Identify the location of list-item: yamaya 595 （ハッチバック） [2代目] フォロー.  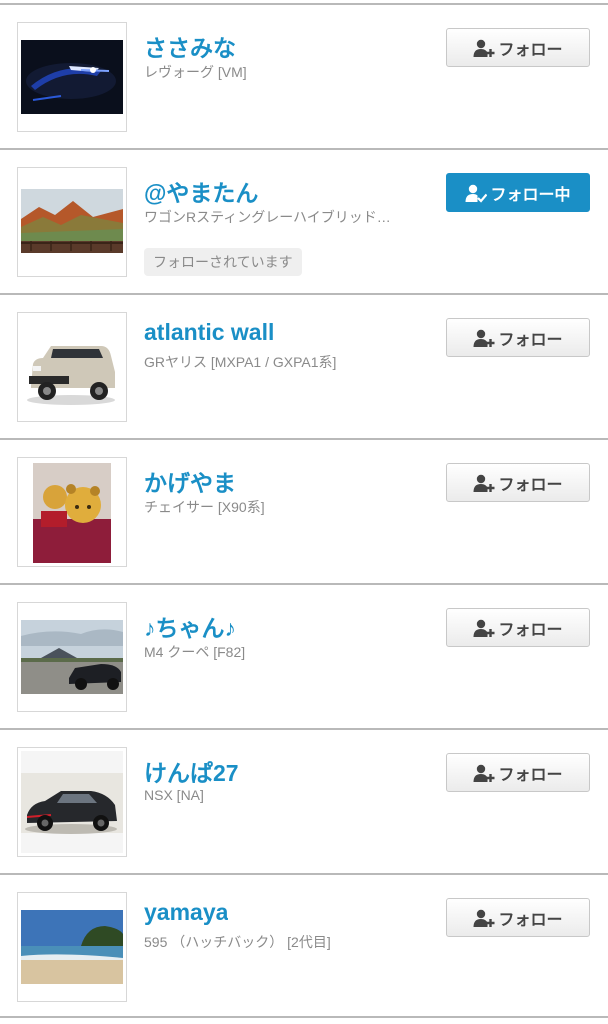
(304, 945).